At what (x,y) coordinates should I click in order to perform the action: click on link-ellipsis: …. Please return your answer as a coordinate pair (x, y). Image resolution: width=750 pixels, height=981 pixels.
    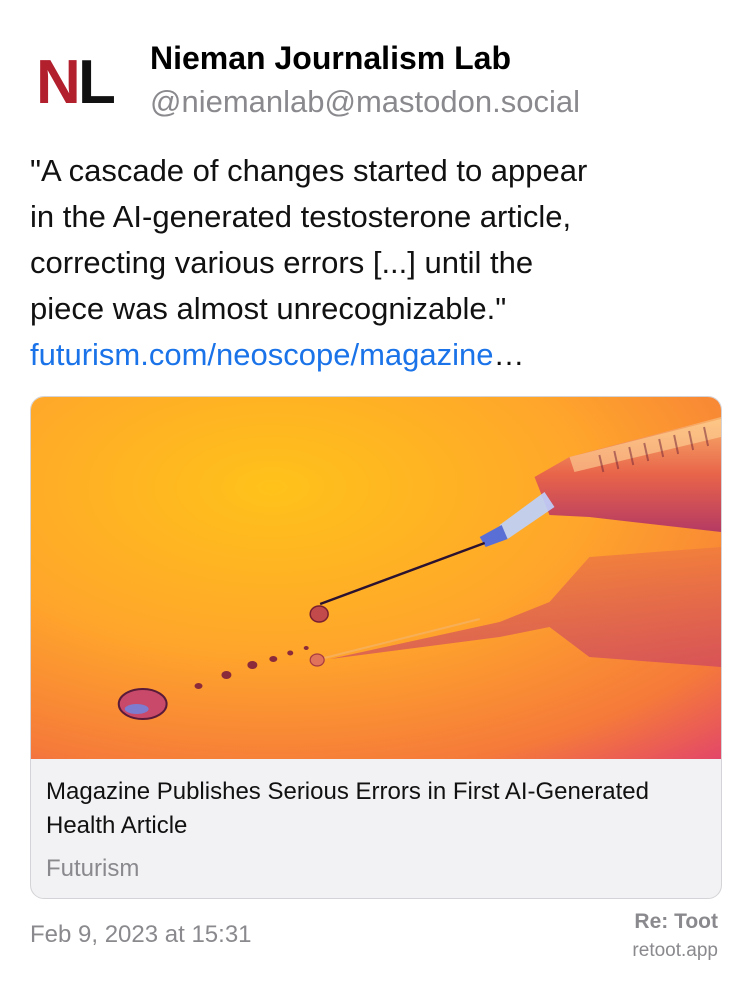
    Looking at the image, I should click on (509, 354).